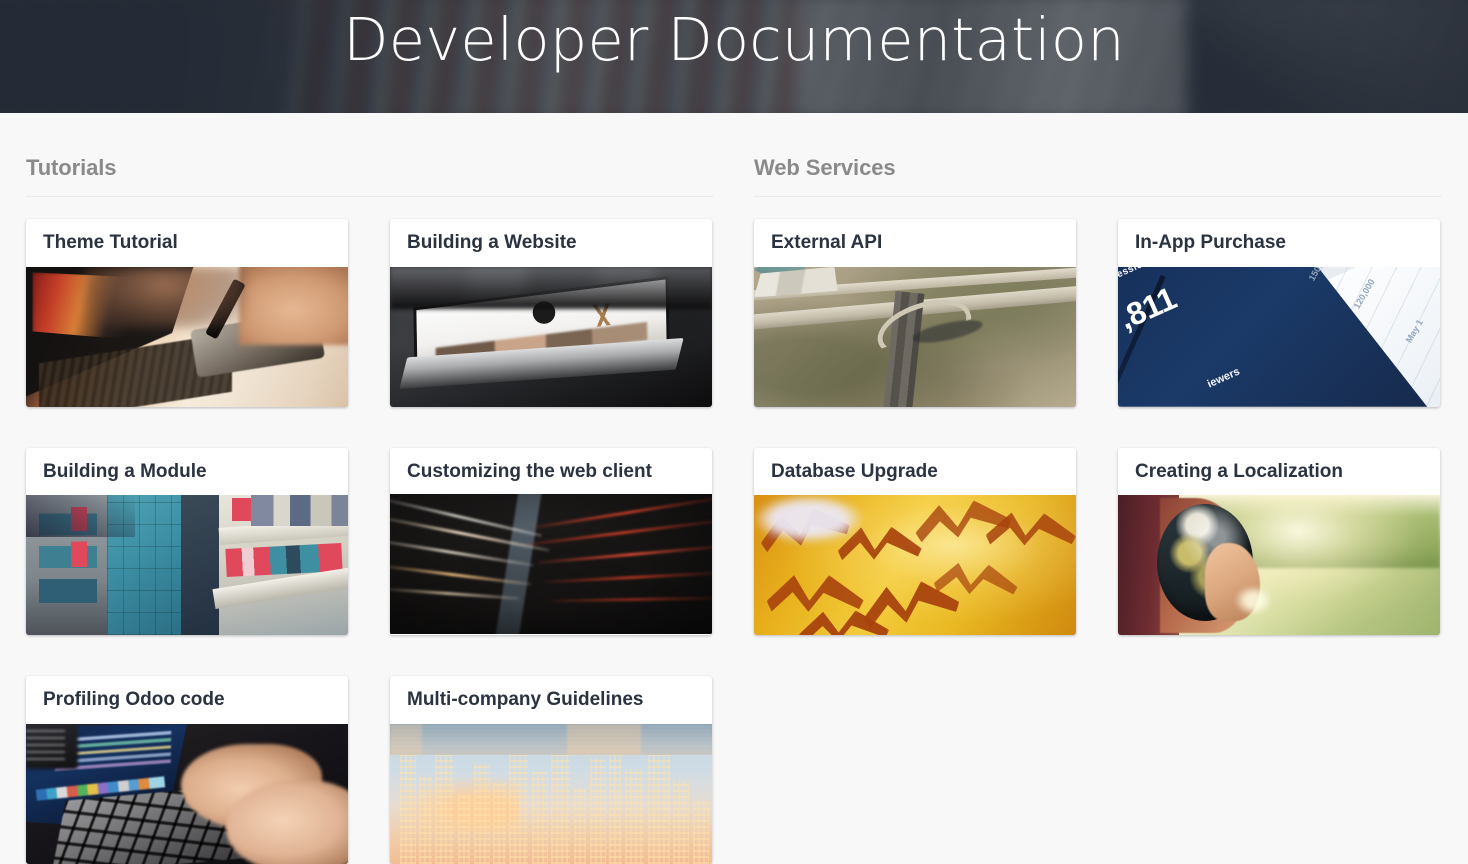 This screenshot has width=1468, height=864. What do you see at coordinates (551, 794) in the screenshot?
I see `city-skyline-at-dusk-image` at bounding box center [551, 794].